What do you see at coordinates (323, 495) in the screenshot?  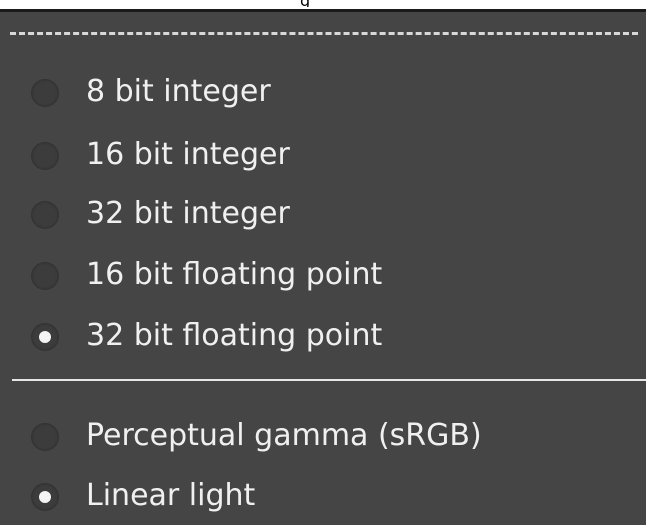 I see `menu-item-linear-light: Linear light` at bounding box center [323, 495].